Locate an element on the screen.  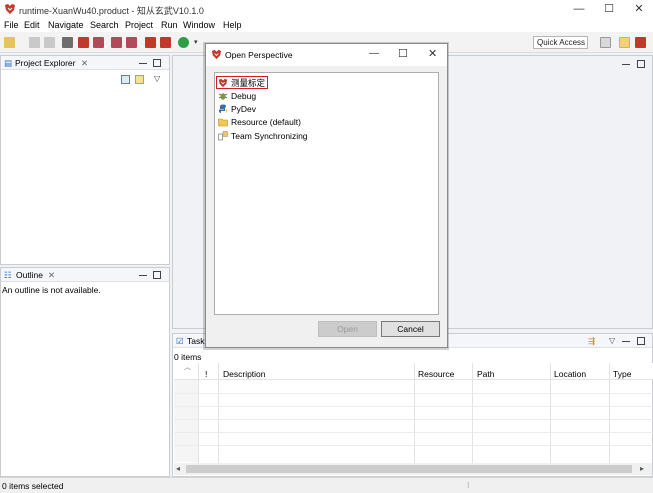
tool-e-icon is located at coordinates (150, 42).